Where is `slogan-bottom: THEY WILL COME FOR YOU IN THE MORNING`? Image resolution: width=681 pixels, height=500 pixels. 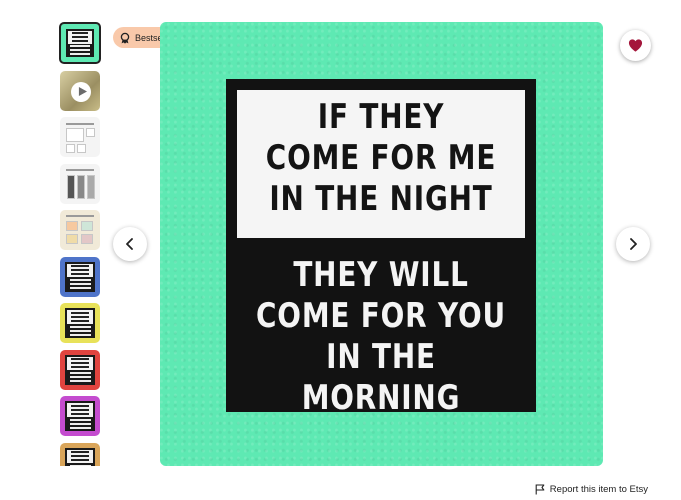 slogan-bottom: THEY WILL COME FOR YOU IN THE MORNING is located at coordinates (381, 336).